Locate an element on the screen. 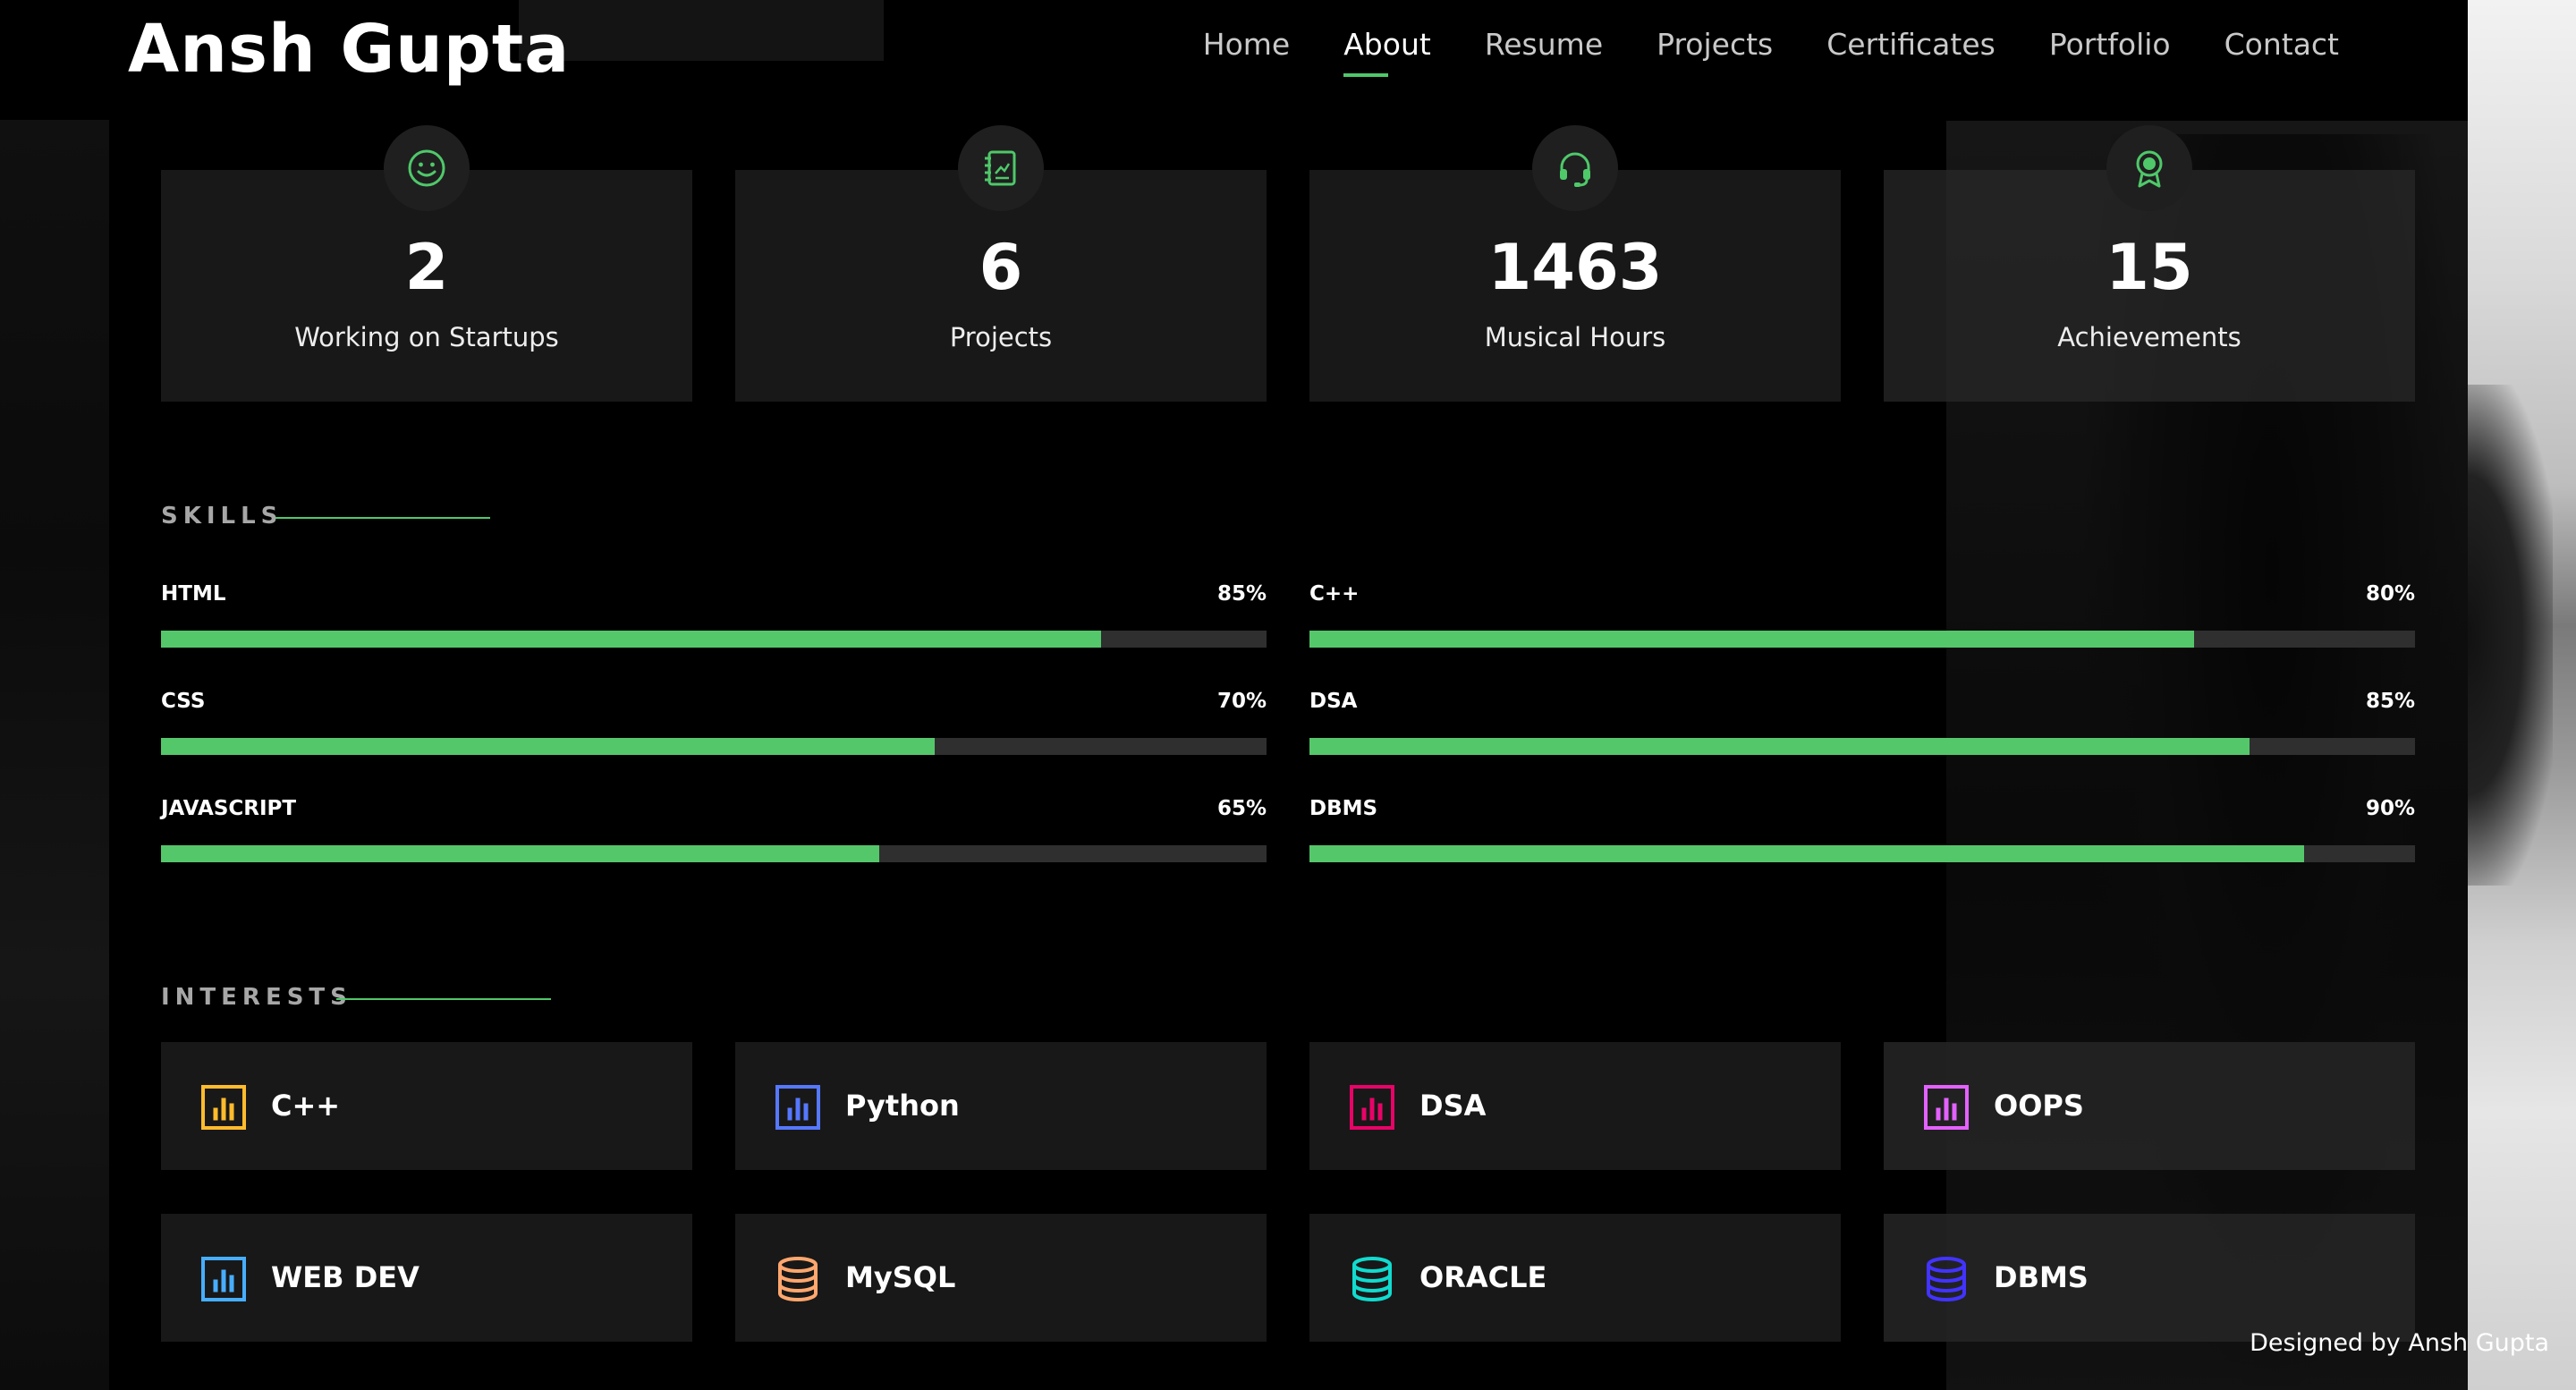 The height and width of the screenshot is (1390, 2576). skill-percent: 70% is located at coordinates (1241, 701).